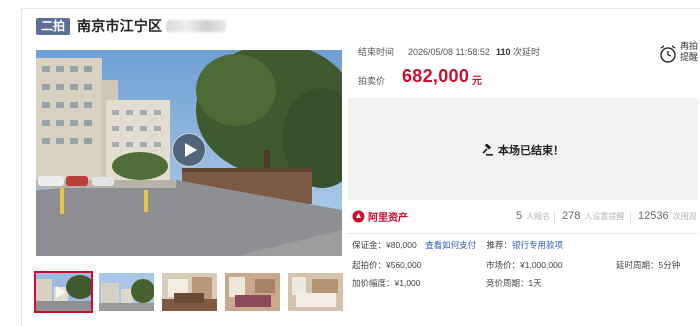 Image resolution: width=700 pixels, height=326 pixels. Describe the element at coordinates (514, 283) in the screenshot. I see `bid-period: 竞价周期：1天` at that location.